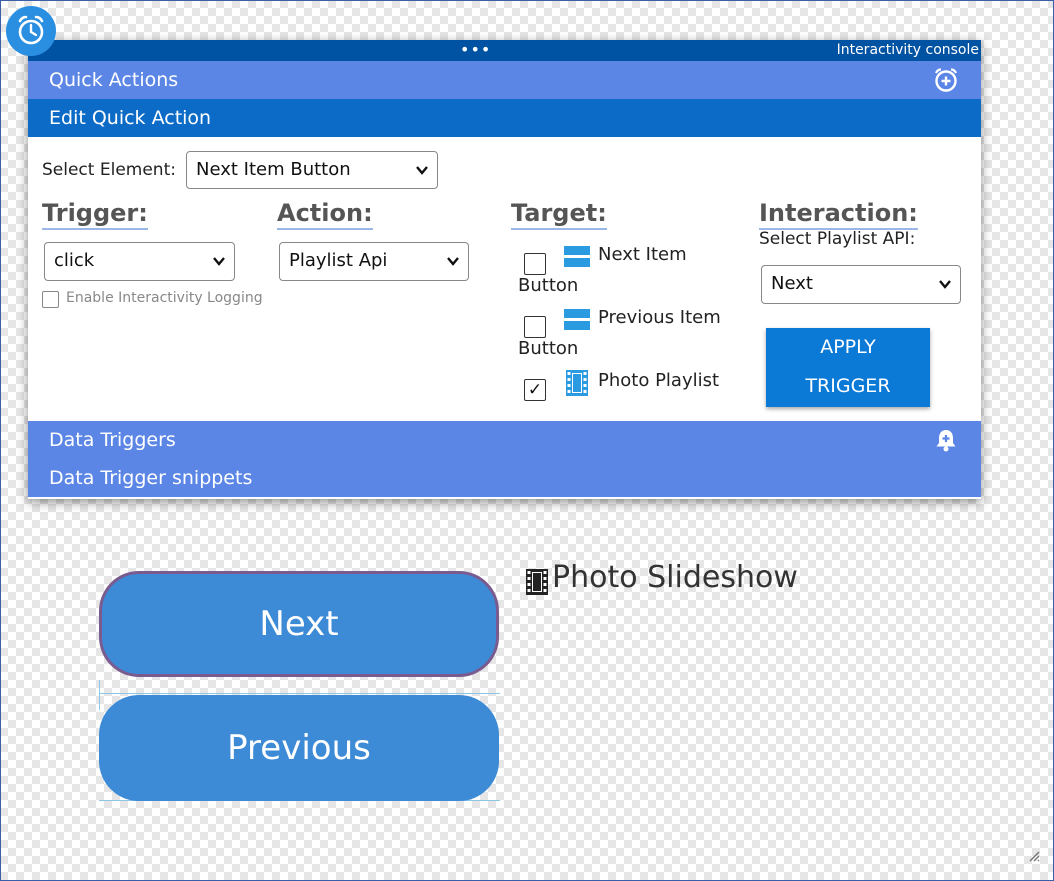  What do you see at coordinates (504, 478) in the screenshot?
I see `data-trigger-snippets-header: Data Trigger snippets` at bounding box center [504, 478].